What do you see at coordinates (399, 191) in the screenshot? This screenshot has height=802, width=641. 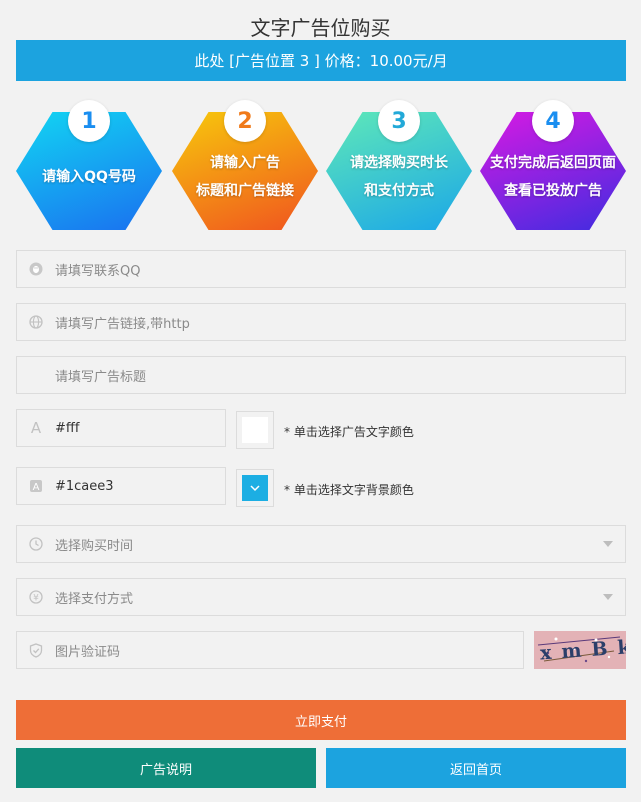 I see `step-label-line2: 和支付方式` at bounding box center [399, 191].